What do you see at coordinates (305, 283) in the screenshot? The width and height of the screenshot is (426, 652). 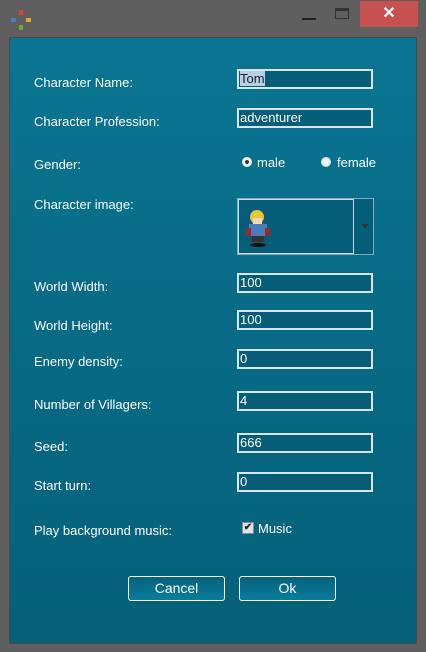 I see `width-input: 100` at bounding box center [305, 283].